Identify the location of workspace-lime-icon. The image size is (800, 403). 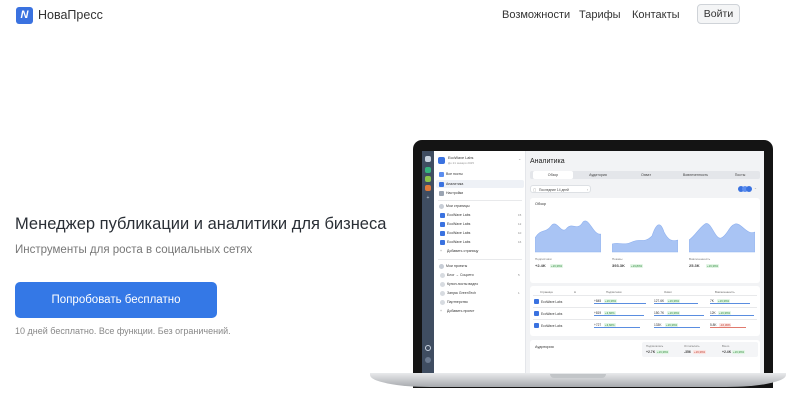
(428, 179).